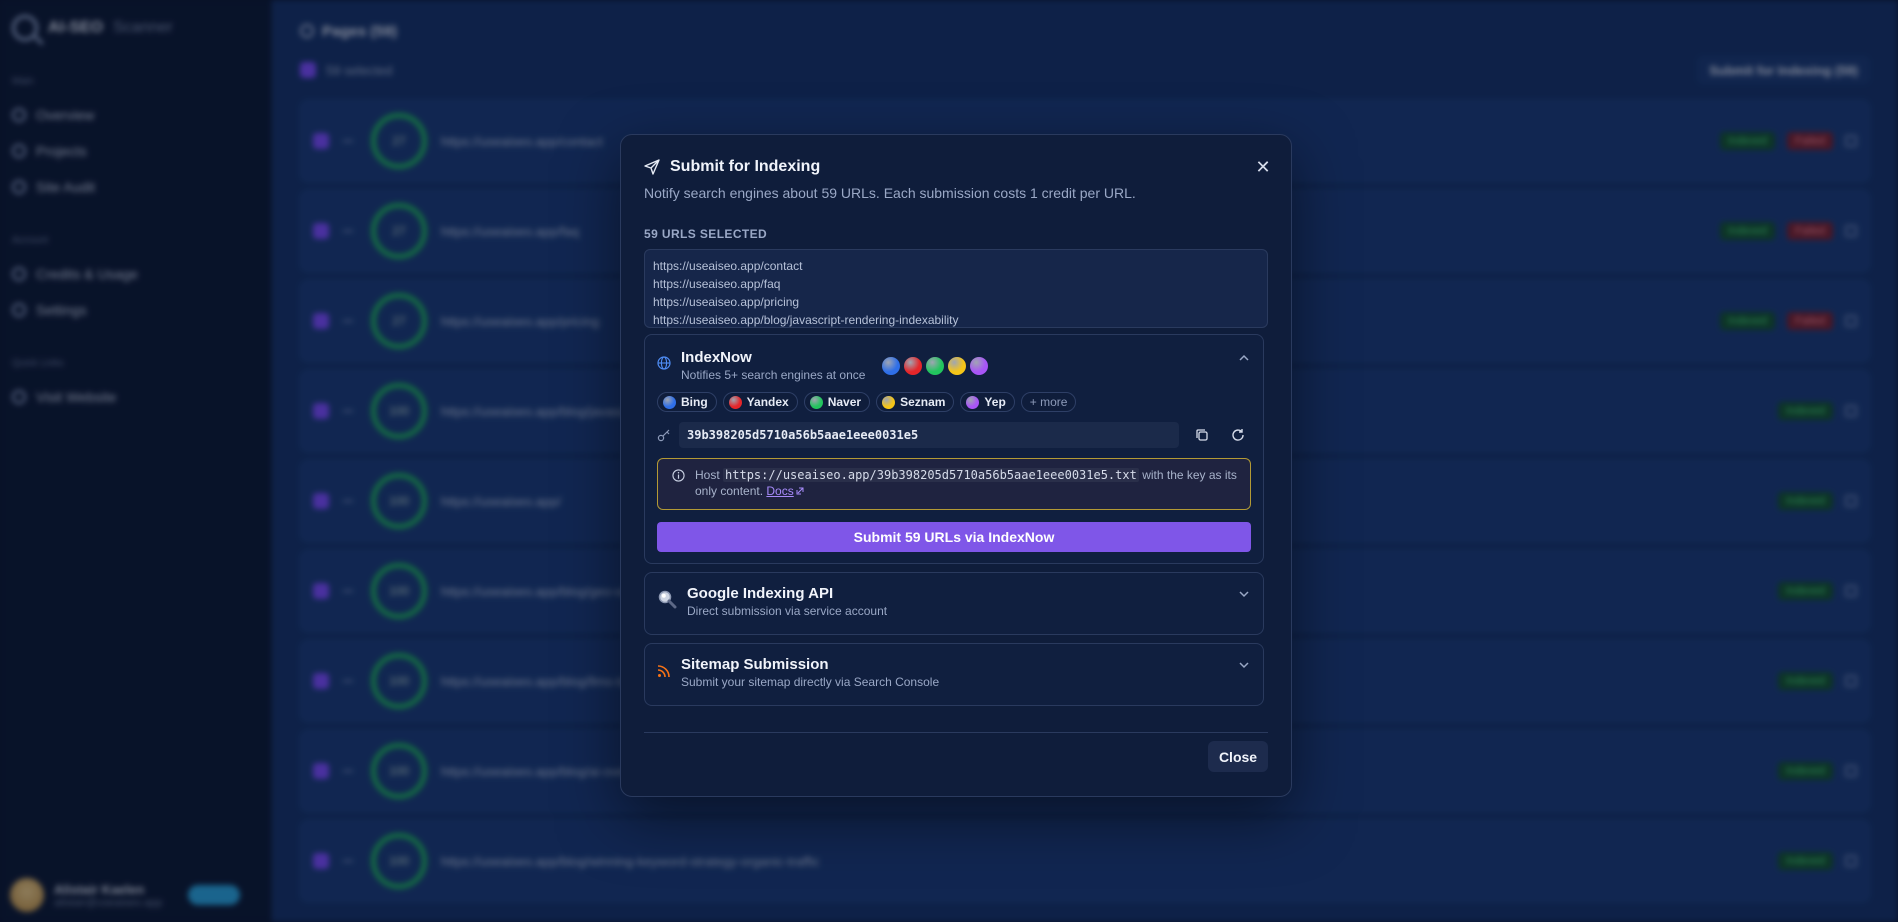 This screenshot has width=1898, height=922. What do you see at coordinates (755, 664) in the screenshot?
I see `sitemap-title: Sitemap Submission` at bounding box center [755, 664].